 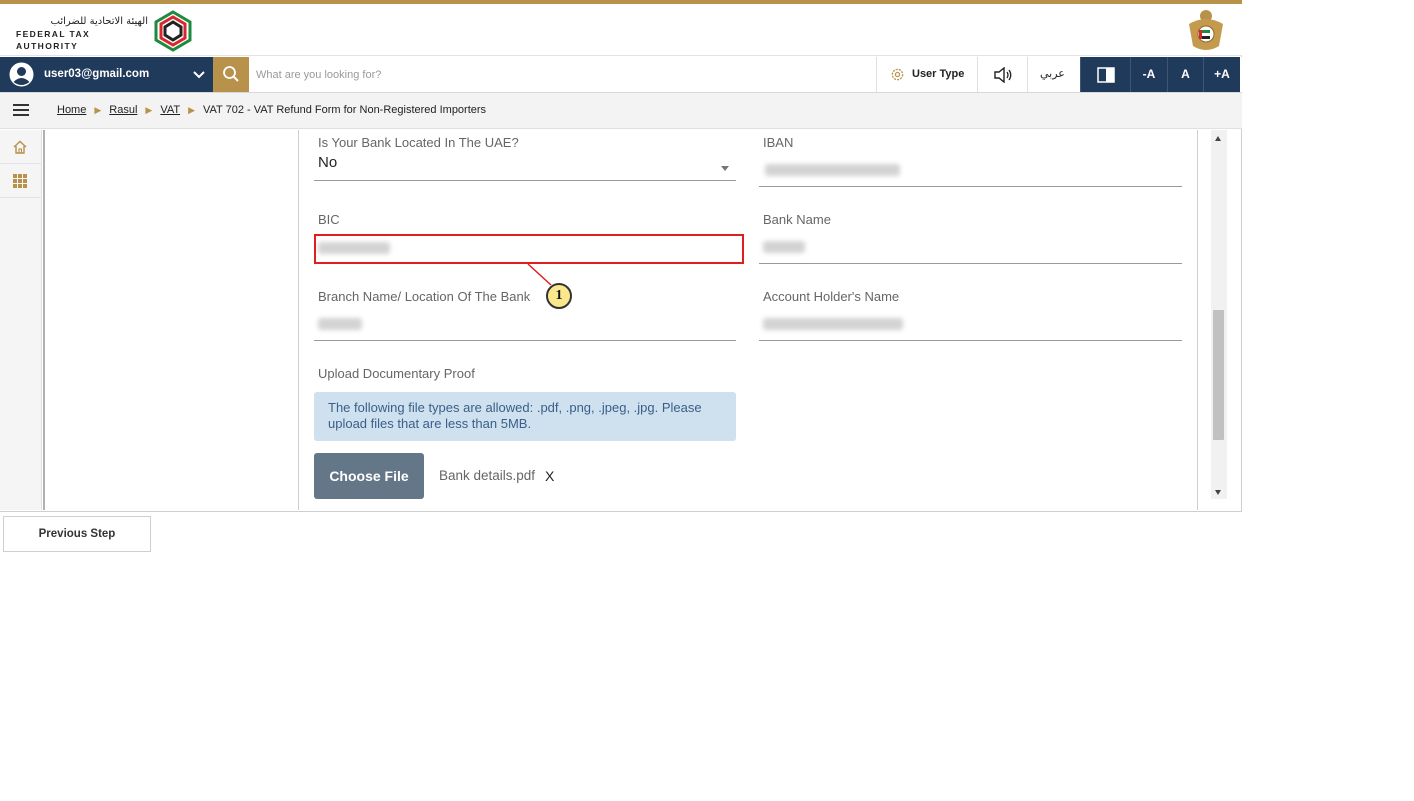 What do you see at coordinates (53, 40) in the screenshot?
I see `logo-english-name: FEDERAL TAX AUTHORITY` at bounding box center [53, 40].